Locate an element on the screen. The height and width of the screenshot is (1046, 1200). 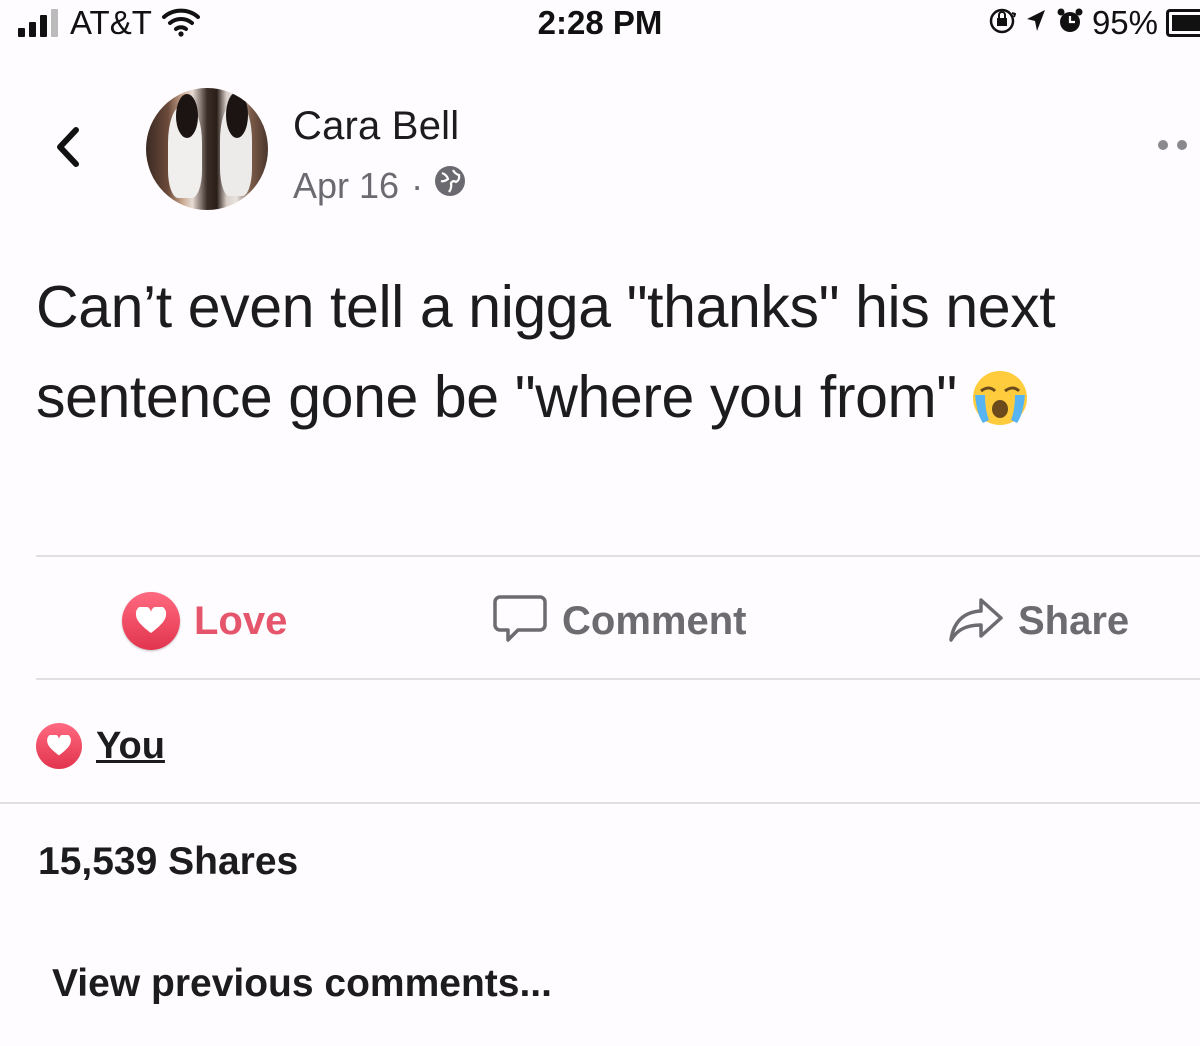
chevron-left-icon is located at coordinates (68, 147).